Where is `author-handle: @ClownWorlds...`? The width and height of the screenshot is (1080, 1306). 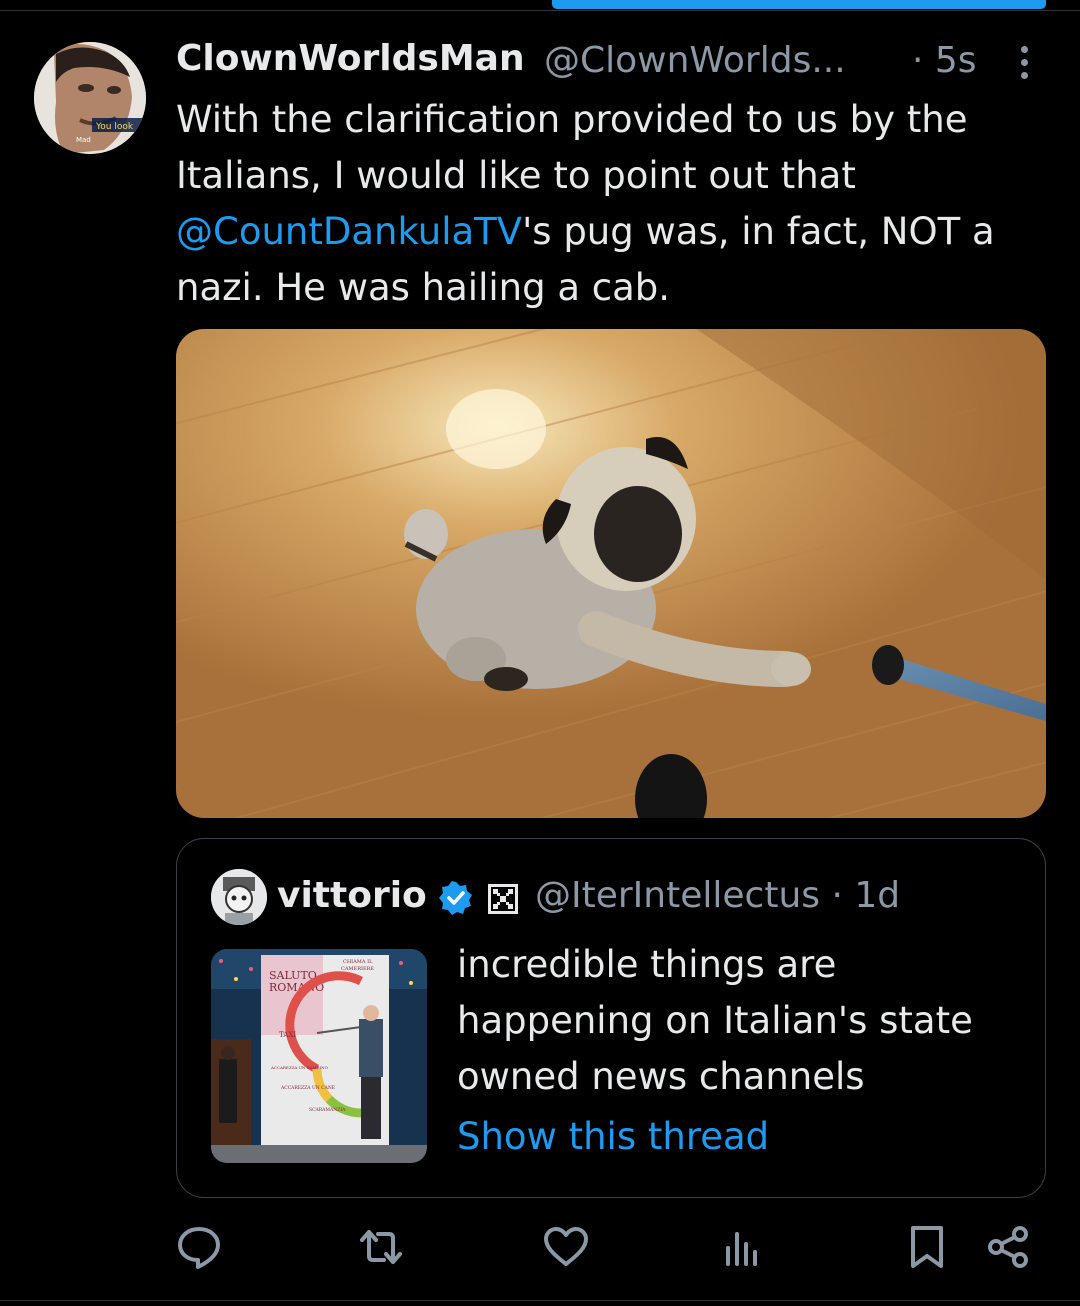
author-handle: @ClownWorlds... is located at coordinates (695, 60).